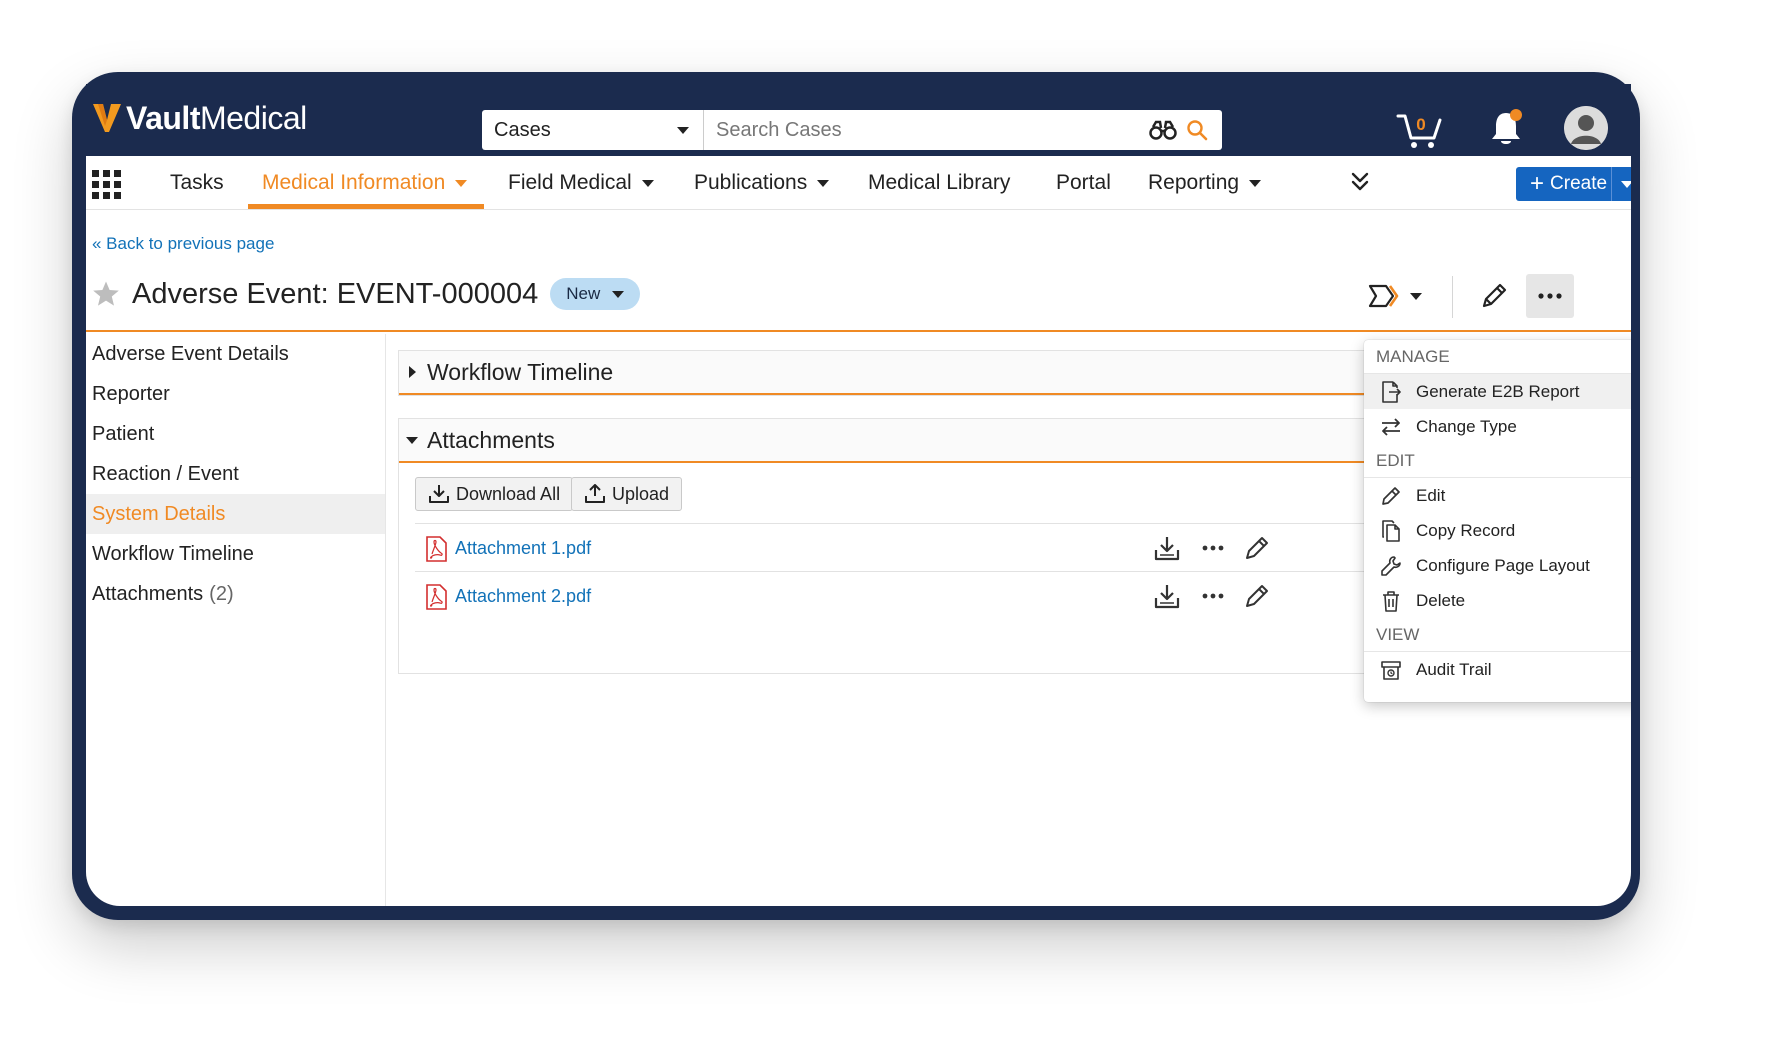 The width and height of the screenshot is (1775, 1054). What do you see at coordinates (1163, 130) in the screenshot?
I see `binoculars-icon` at bounding box center [1163, 130].